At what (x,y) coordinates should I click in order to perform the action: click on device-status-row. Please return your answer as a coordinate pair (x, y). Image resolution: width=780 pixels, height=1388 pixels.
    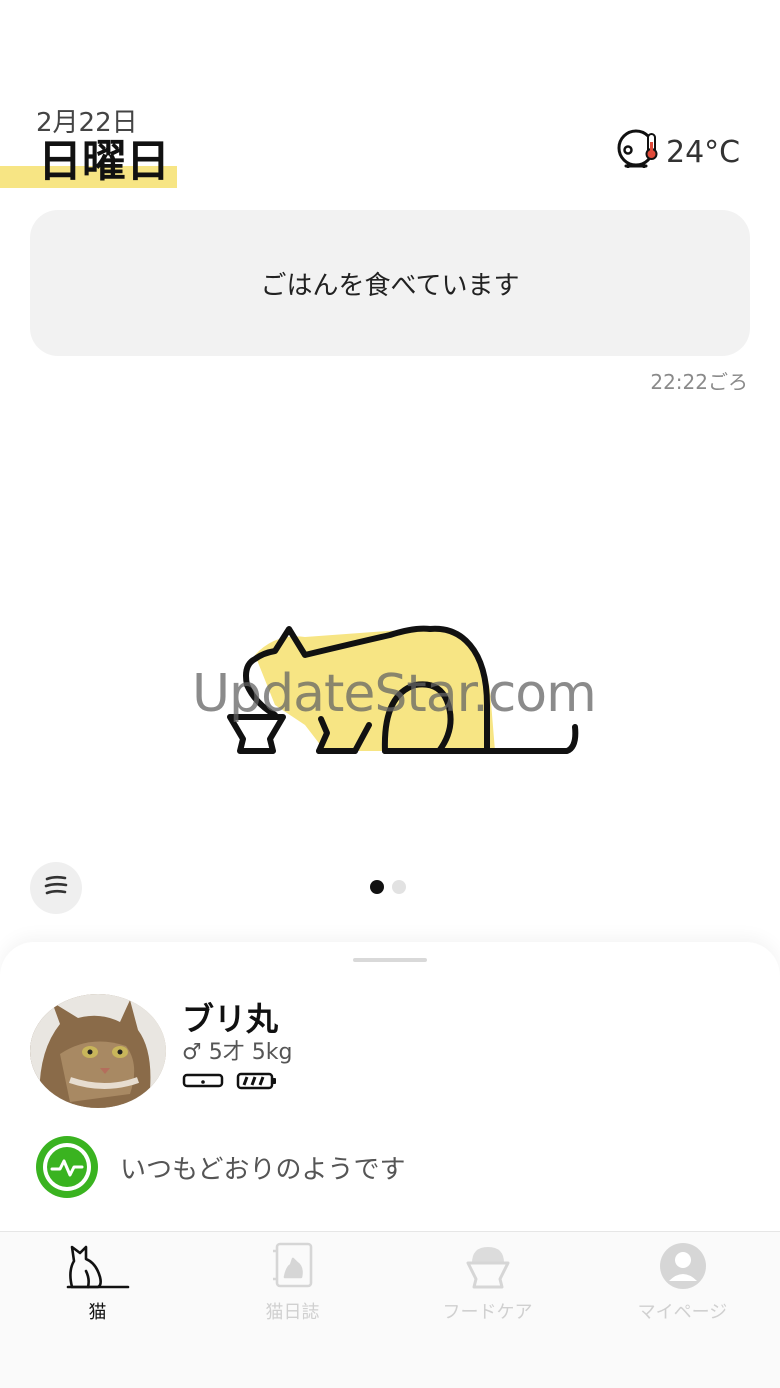
    Looking at the image, I should click on (230, 1083).